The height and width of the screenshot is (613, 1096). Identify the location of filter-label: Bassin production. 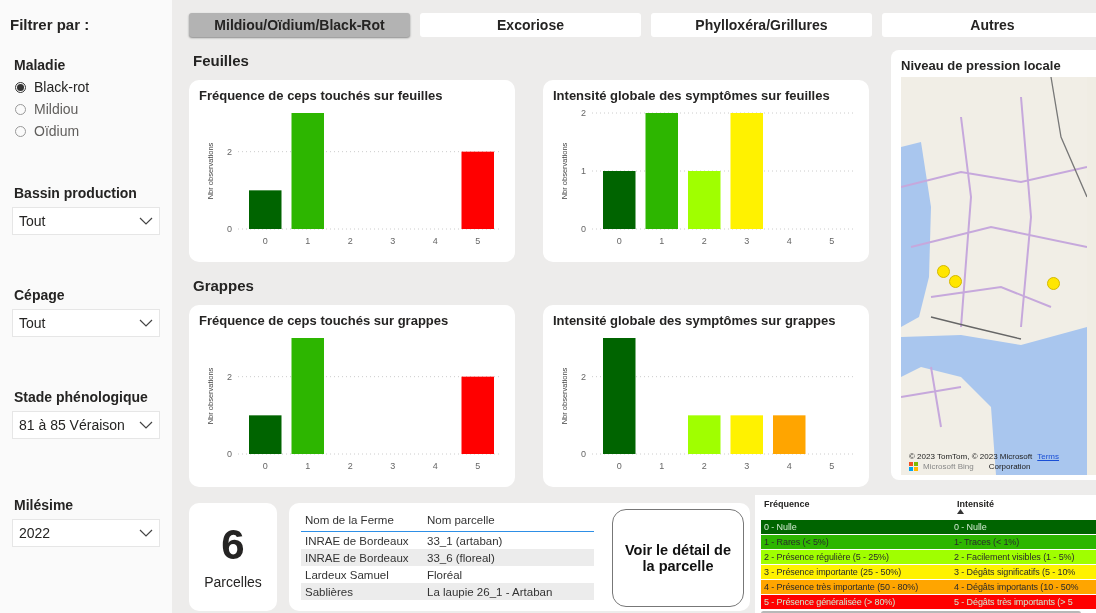
(76, 193).